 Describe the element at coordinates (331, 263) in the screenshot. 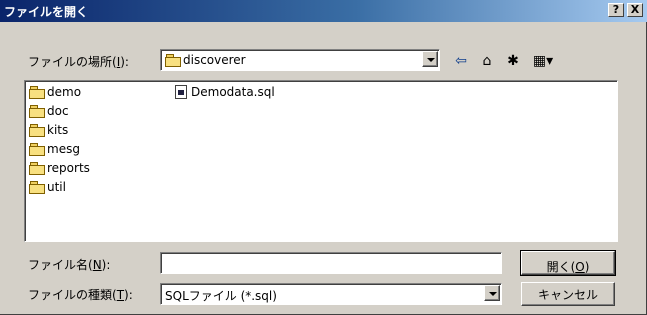

I see `filename-input` at that location.